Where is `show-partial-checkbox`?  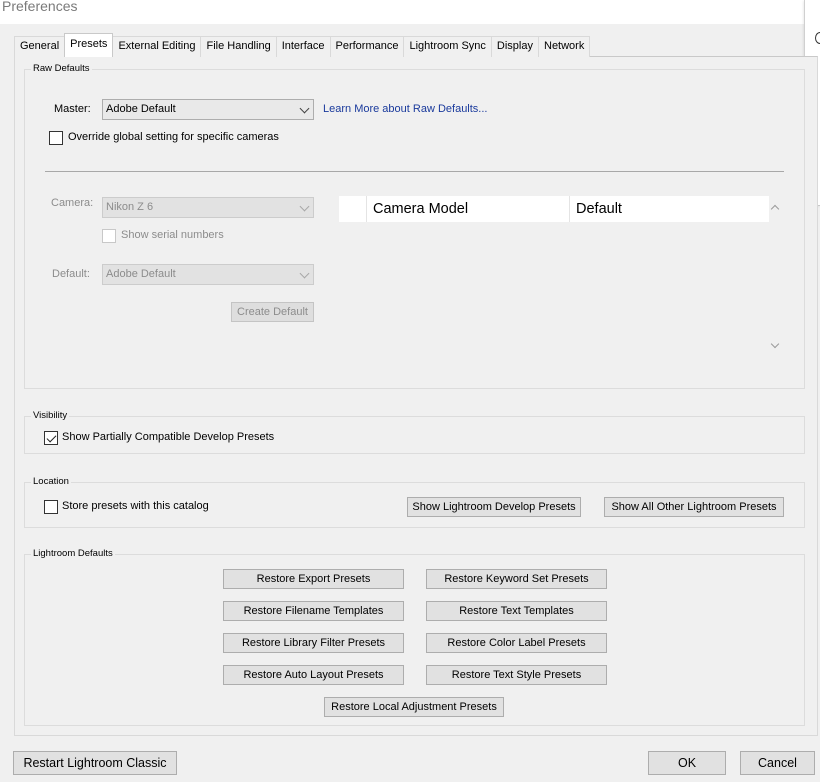
show-partial-checkbox is located at coordinates (51, 438).